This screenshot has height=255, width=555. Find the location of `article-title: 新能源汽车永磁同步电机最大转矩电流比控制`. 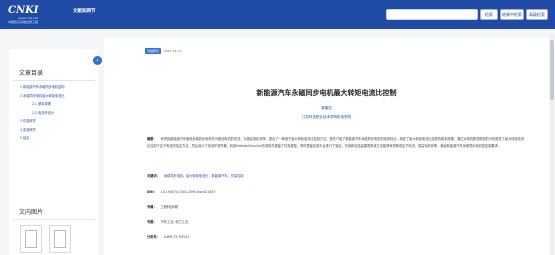

article-title: 新能源汽车永磁同步电机最大转矩电流比控制 is located at coordinates (326, 93).